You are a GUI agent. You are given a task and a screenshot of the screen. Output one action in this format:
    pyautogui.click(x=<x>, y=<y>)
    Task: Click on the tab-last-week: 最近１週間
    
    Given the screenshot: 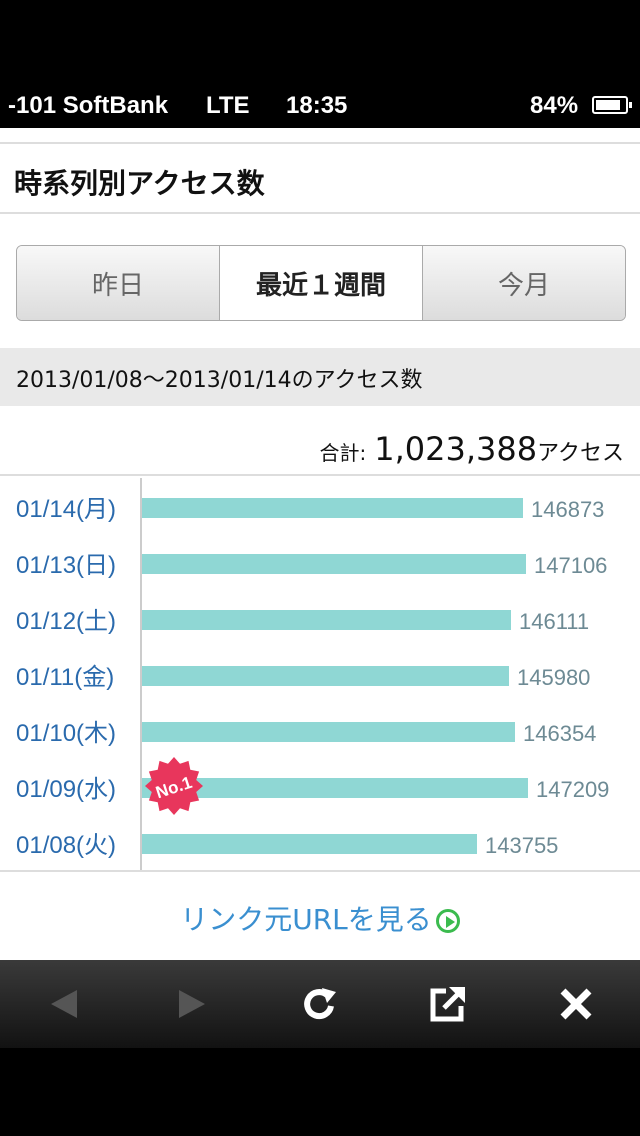 What is the action you would take?
    pyautogui.click(x=321, y=283)
    